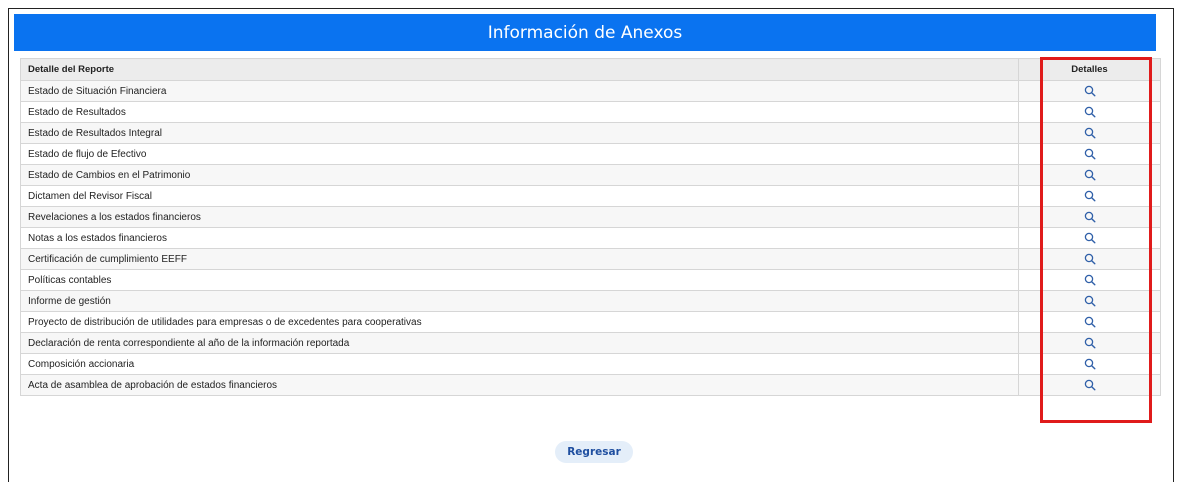  Describe the element at coordinates (519, 112) in the screenshot. I see `report-name-cell: Estado de Resultados` at that location.